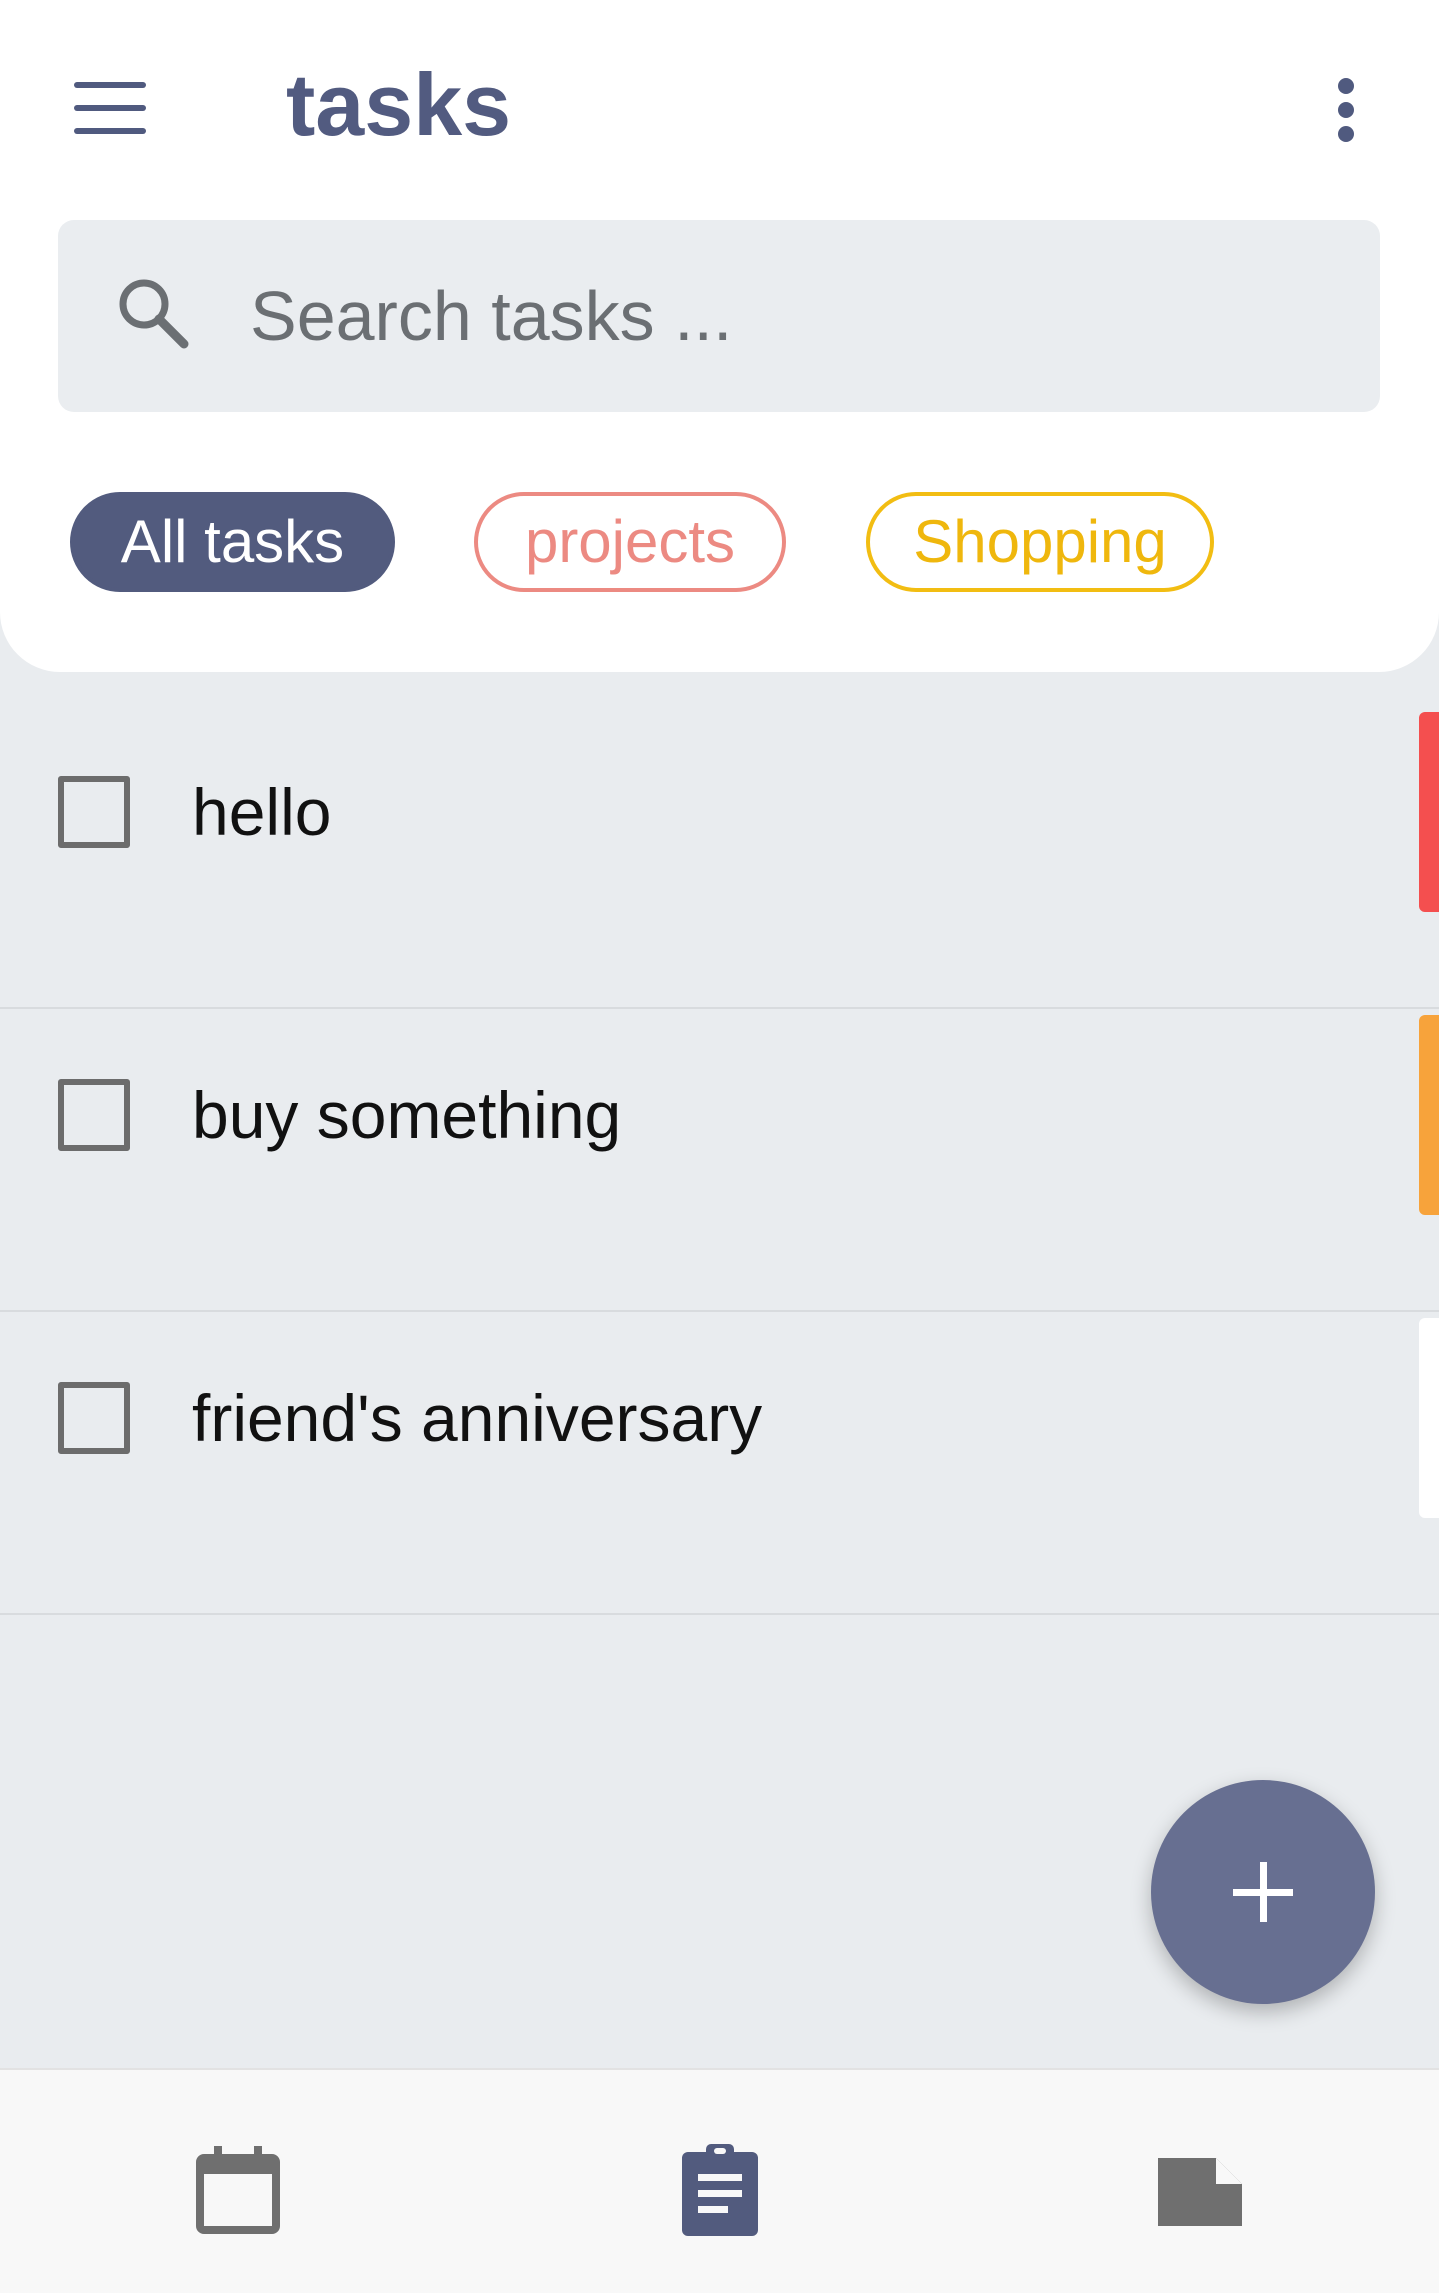 The width and height of the screenshot is (1439, 2293). I want to click on task-label: hello, so click(262, 812).